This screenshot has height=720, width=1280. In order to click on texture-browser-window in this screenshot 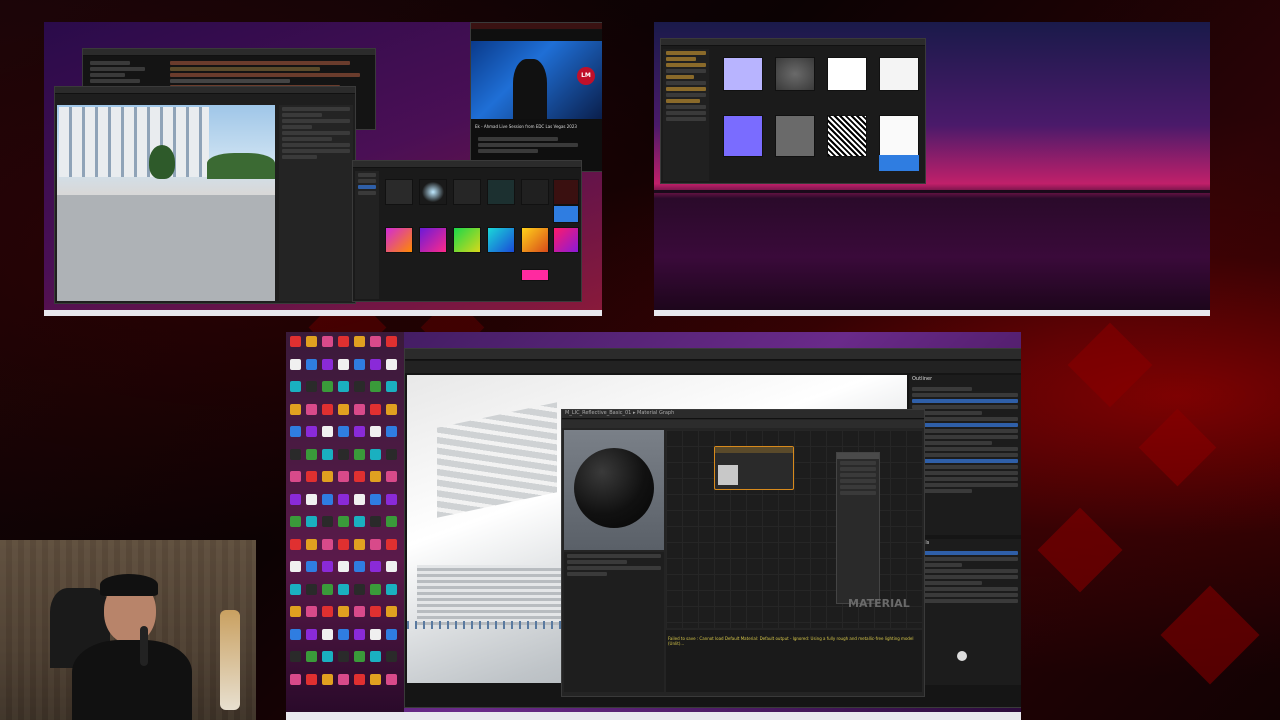, I will do `click(793, 111)`.